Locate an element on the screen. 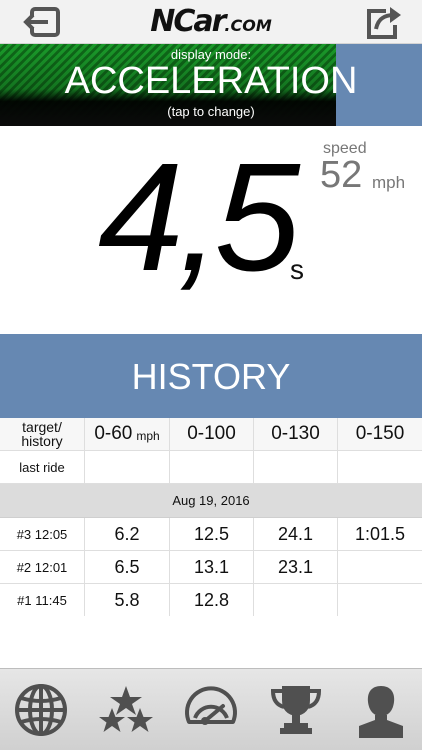 This screenshot has height=750, width=422. row-0-100: 12.5 is located at coordinates (211, 534).